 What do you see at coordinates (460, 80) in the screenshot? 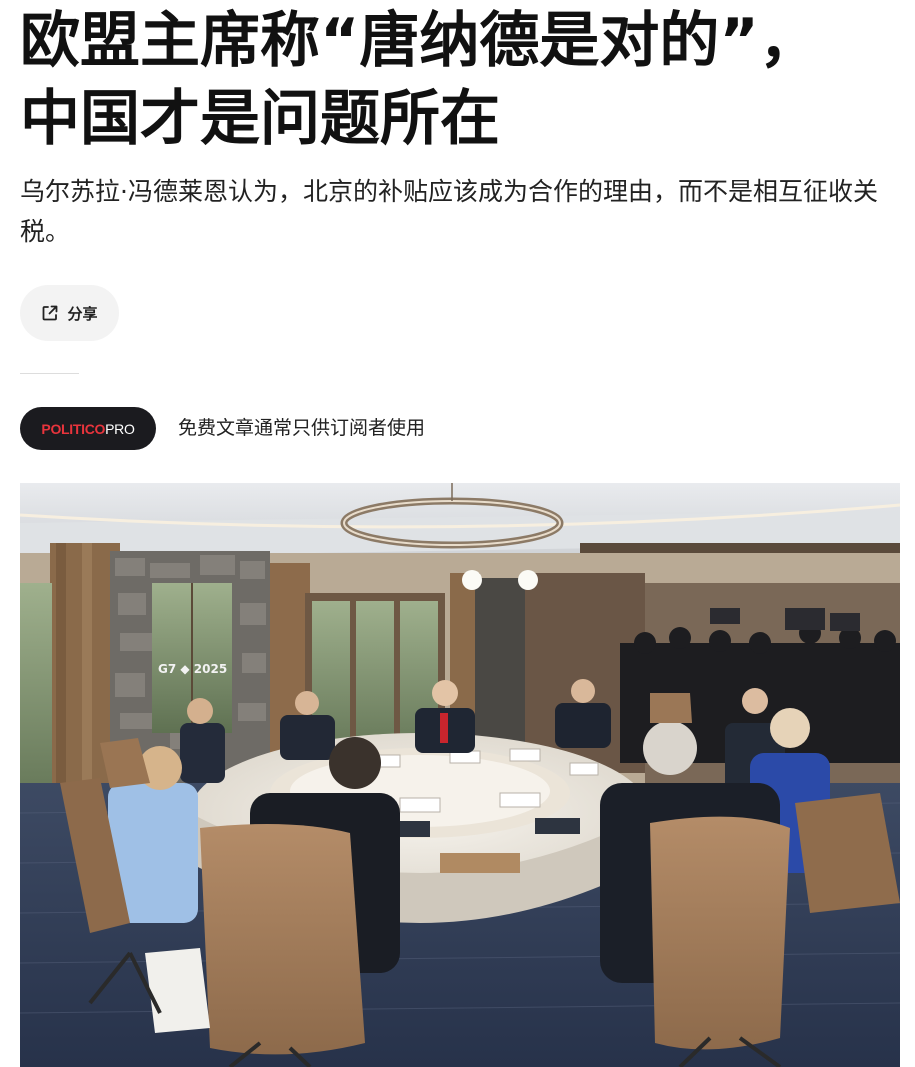
I see `headline: 欧盟主席称“唐纳德是对的”， 中国才是问题所在` at bounding box center [460, 80].